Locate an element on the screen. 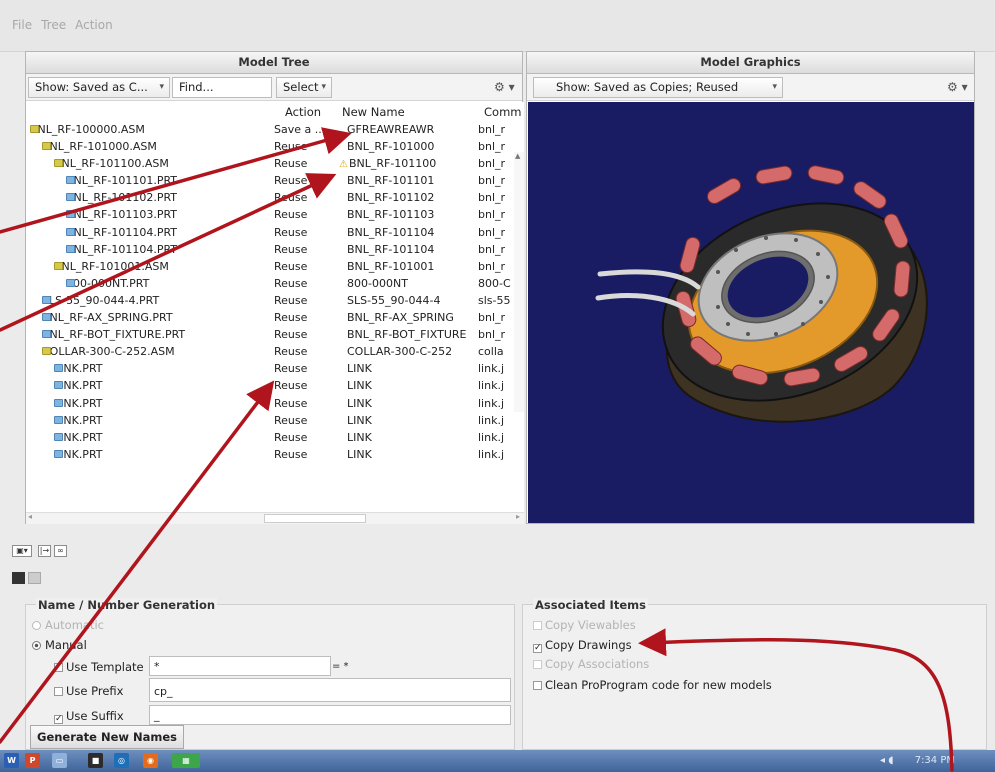 This screenshot has height=772, width=995. new-name-cell: COLLAR-300-C-252 is located at coordinates (399, 351).